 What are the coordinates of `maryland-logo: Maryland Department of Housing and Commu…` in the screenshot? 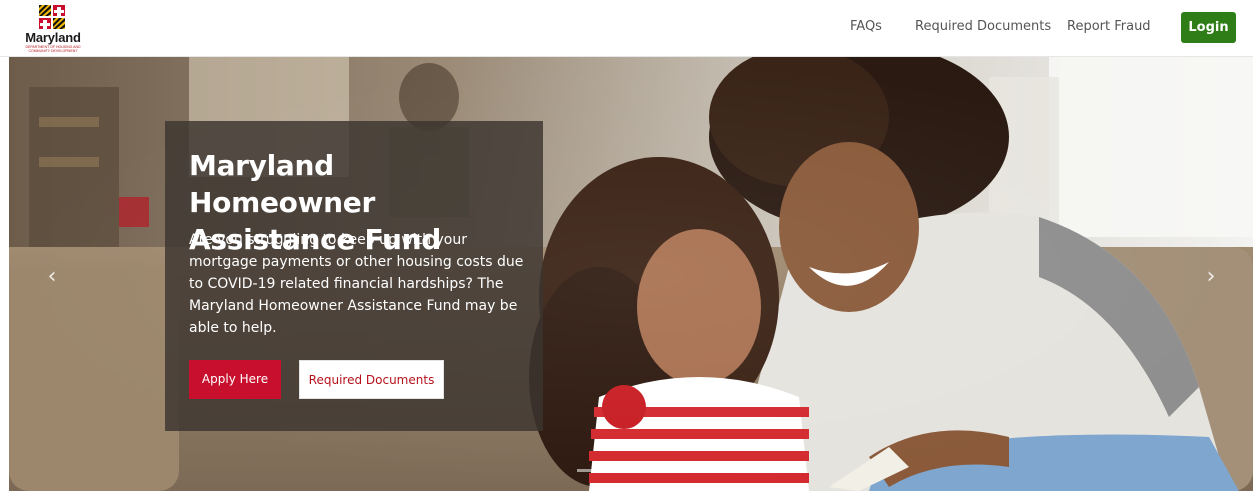 It's located at (53, 28).